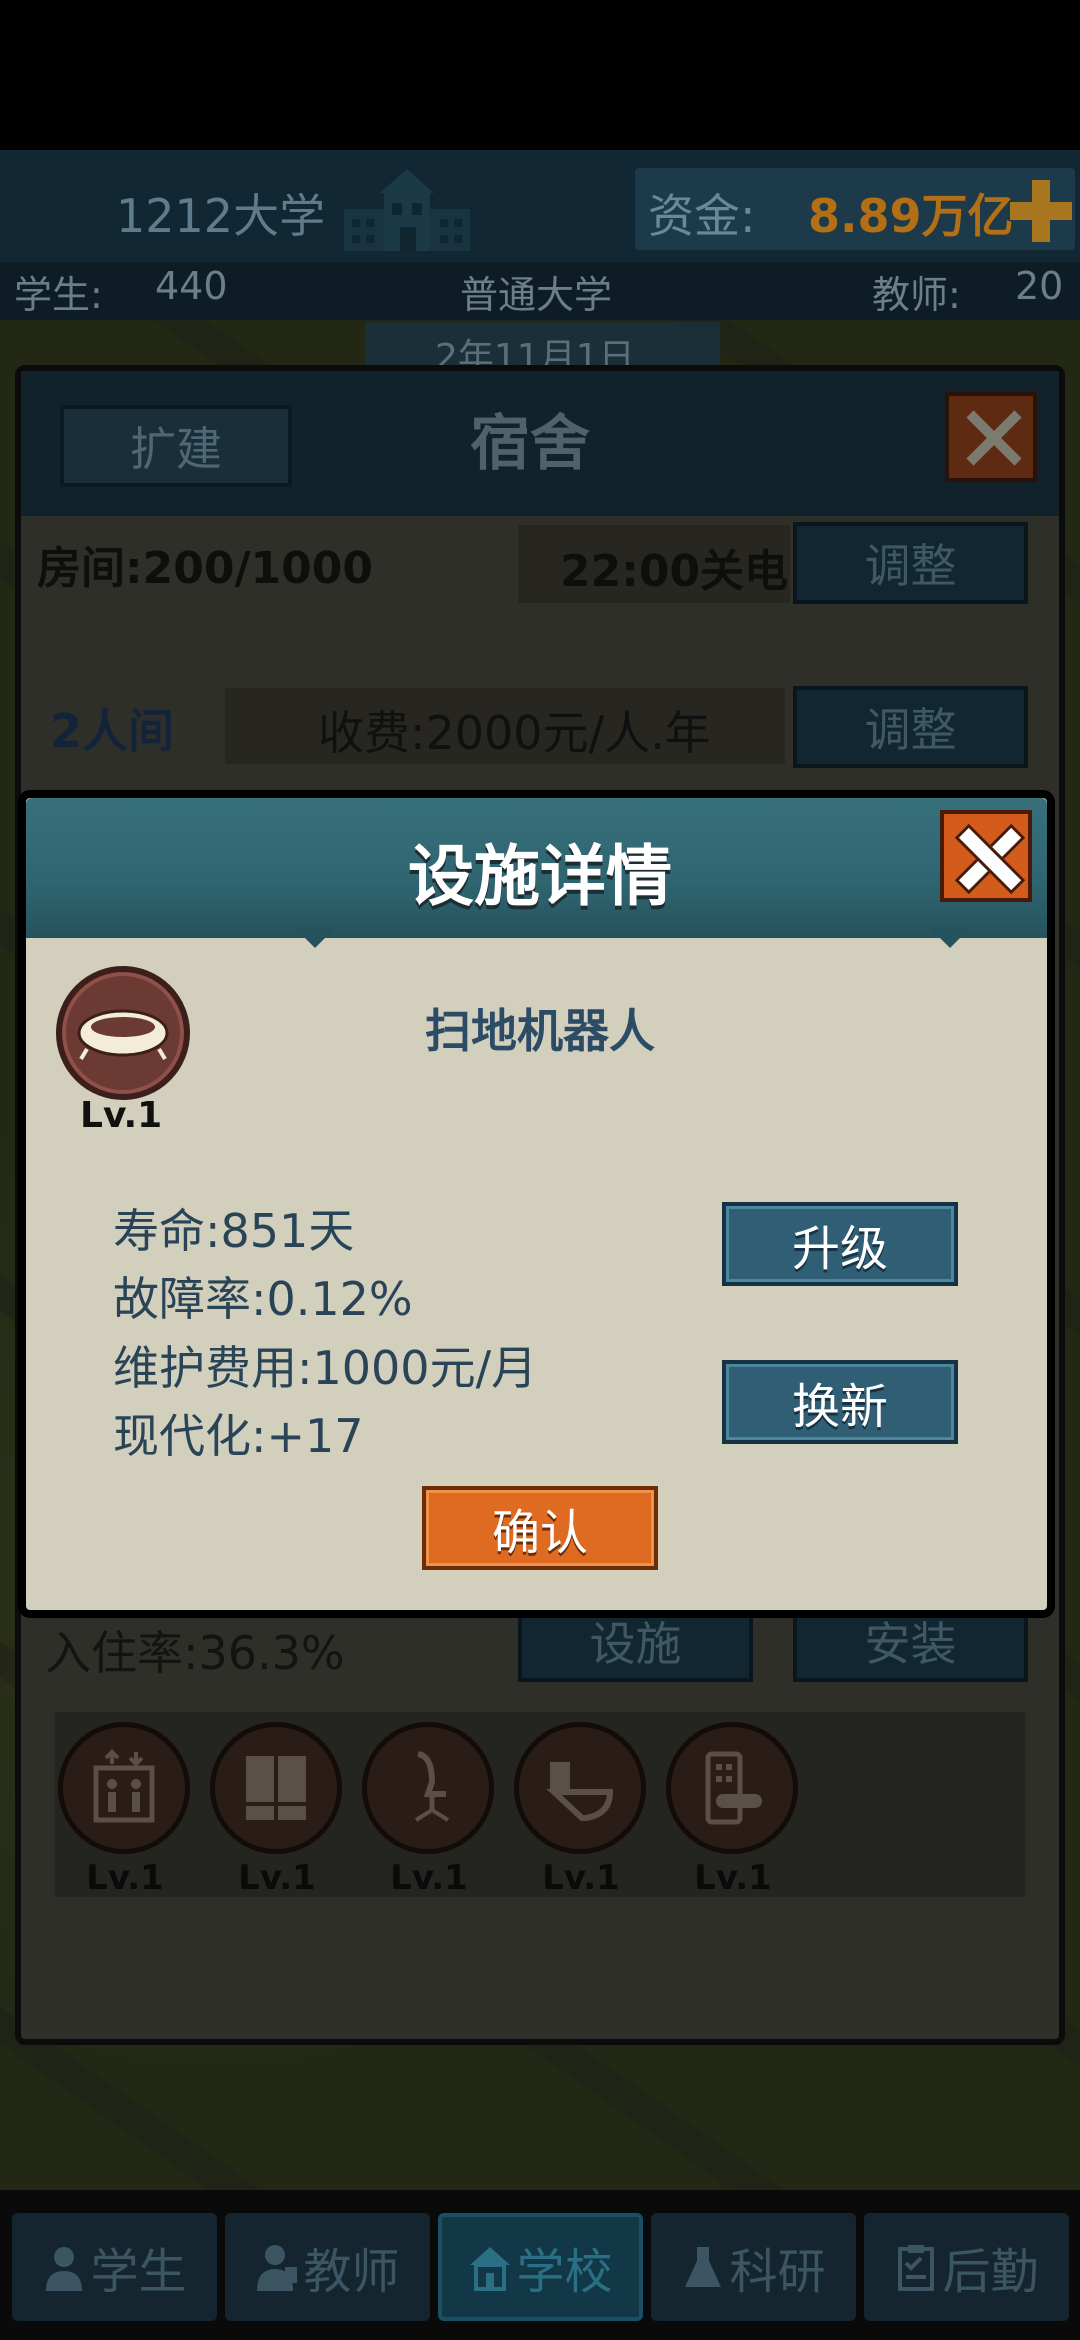 The height and width of the screenshot is (2340, 1080). Describe the element at coordinates (176, 446) in the screenshot. I see `expand-button: 扩建` at that location.